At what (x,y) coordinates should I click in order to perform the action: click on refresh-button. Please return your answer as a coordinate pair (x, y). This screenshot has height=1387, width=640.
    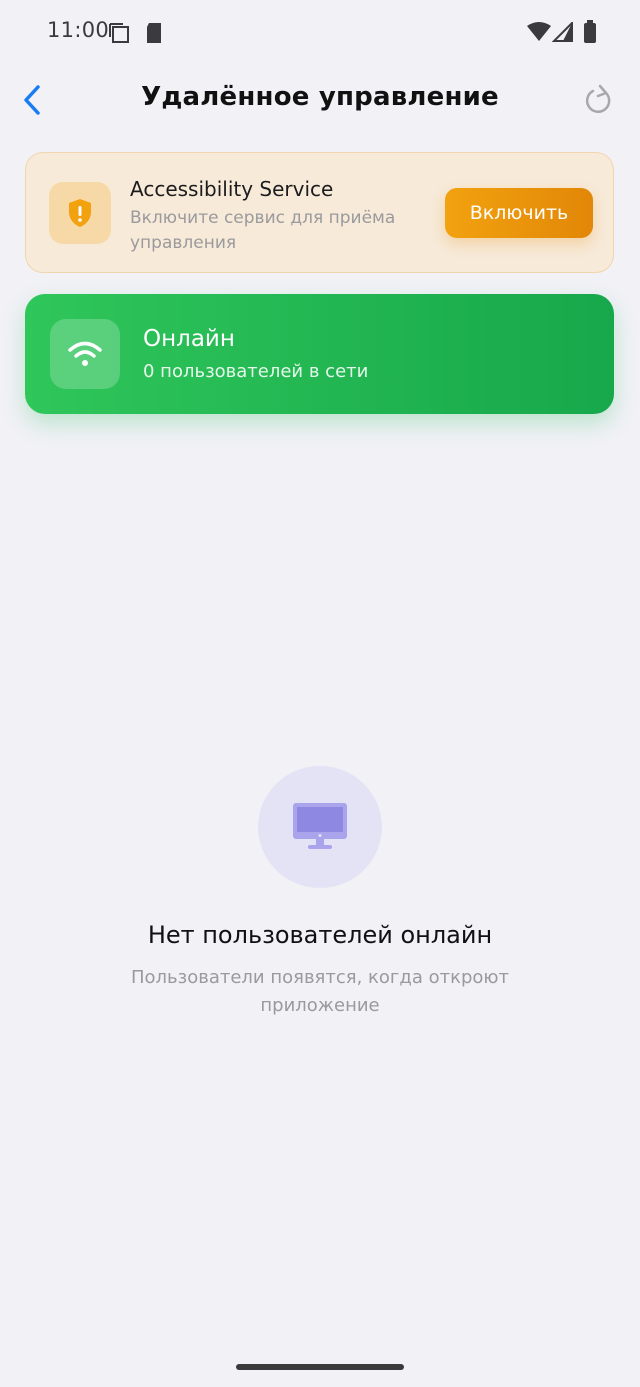
    Looking at the image, I should click on (598, 100).